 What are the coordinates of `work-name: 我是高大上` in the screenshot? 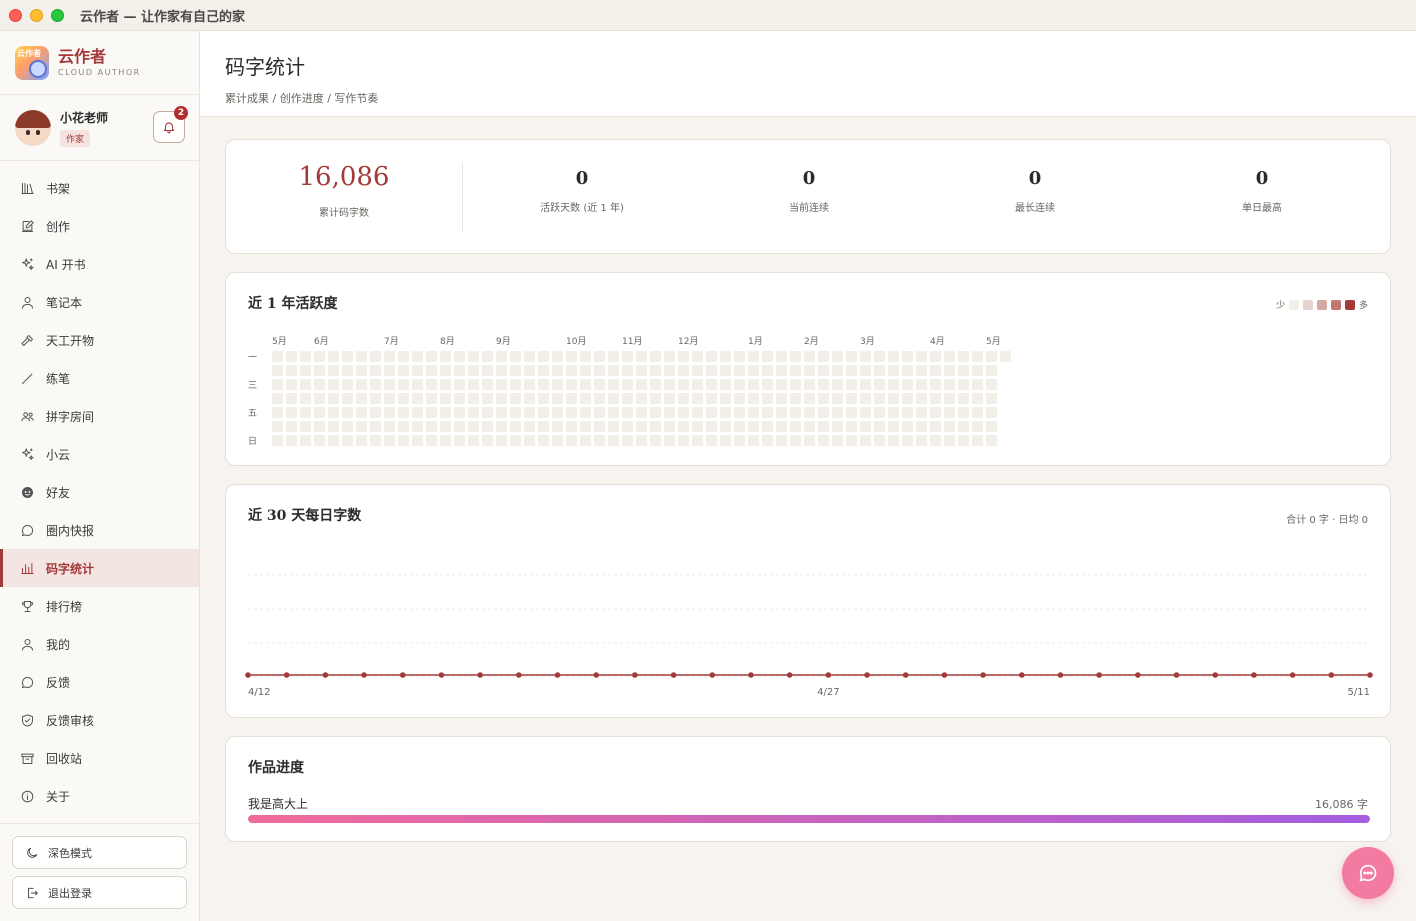 It's located at (278, 803).